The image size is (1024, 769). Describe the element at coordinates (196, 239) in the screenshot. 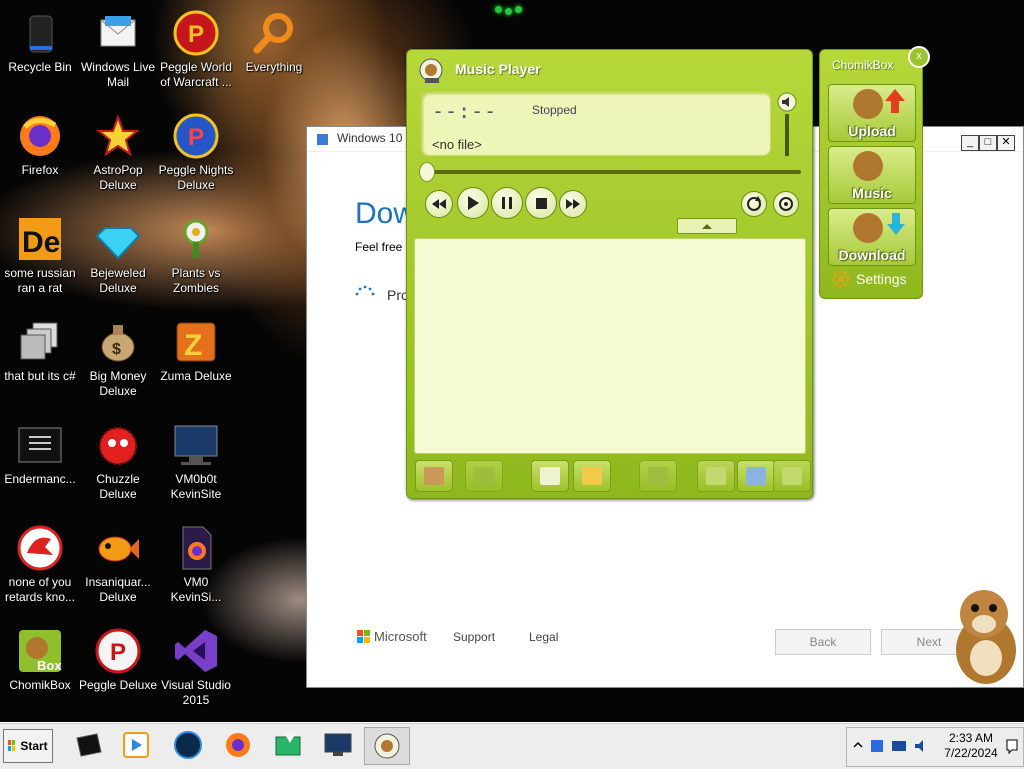

I see `plant-icon` at that location.